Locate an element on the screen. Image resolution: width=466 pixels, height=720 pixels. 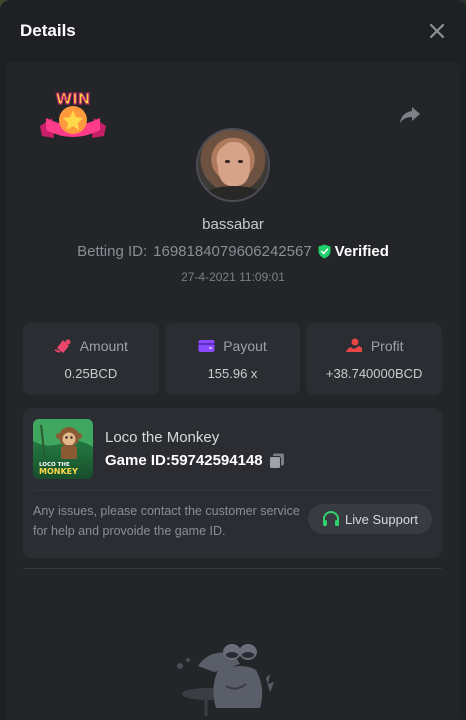
share-icon is located at coordinates (410, 115).